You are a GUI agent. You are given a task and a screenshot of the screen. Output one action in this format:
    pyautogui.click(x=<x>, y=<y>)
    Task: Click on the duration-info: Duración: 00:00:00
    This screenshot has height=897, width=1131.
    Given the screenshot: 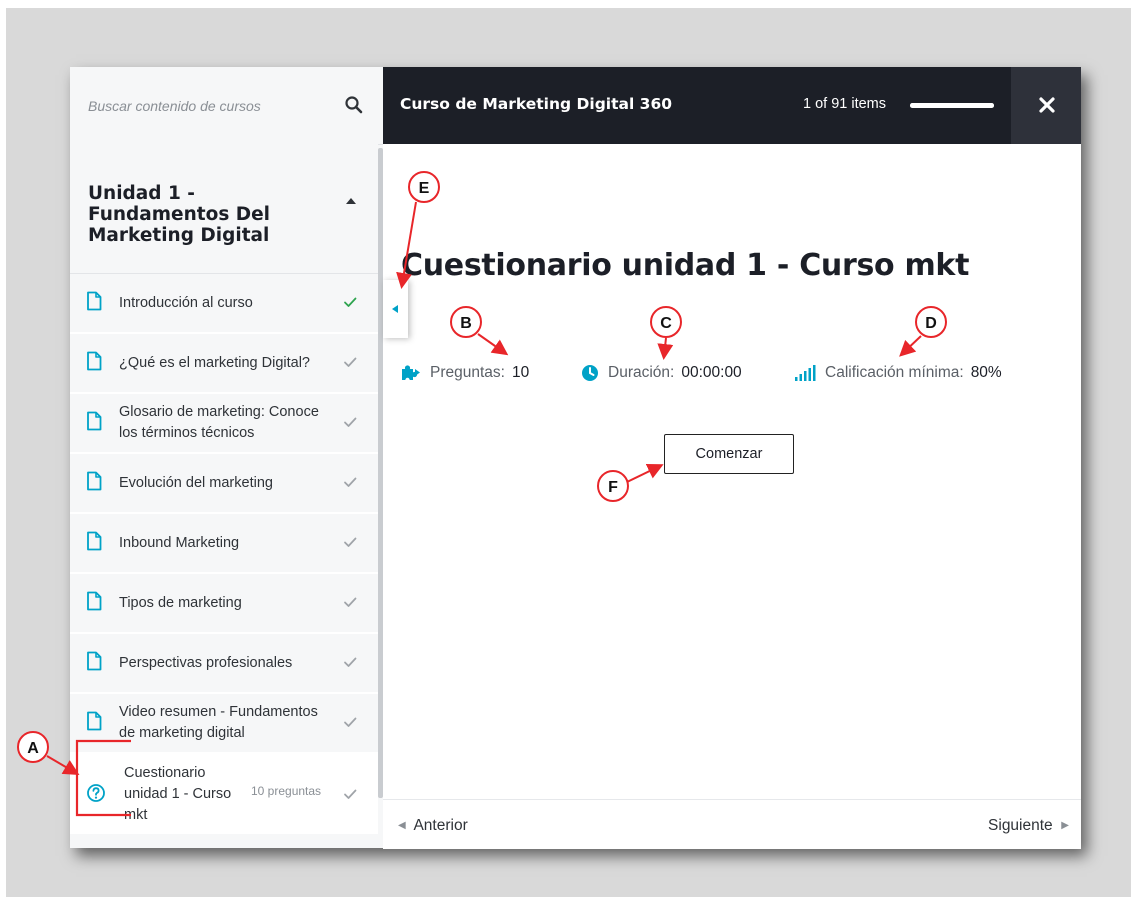 What is the action you would take?
    pyautogui.click(x=661, y=373)
    